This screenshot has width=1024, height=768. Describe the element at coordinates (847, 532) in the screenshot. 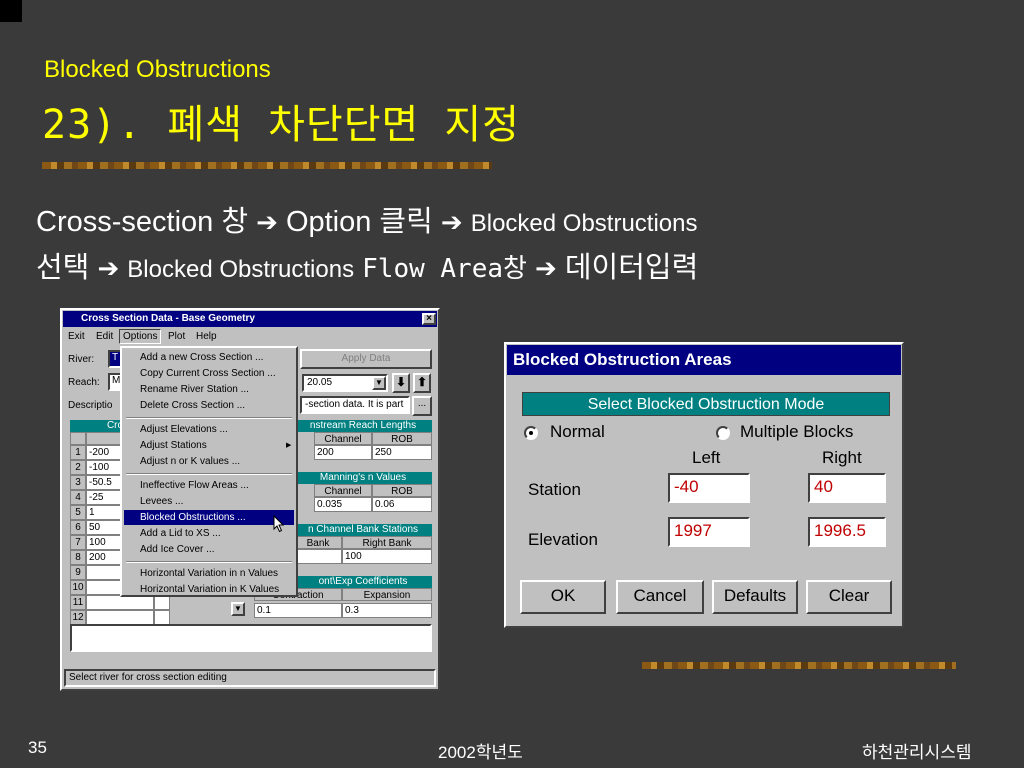

I see `elevation-right-input: 1996.5` at that location.